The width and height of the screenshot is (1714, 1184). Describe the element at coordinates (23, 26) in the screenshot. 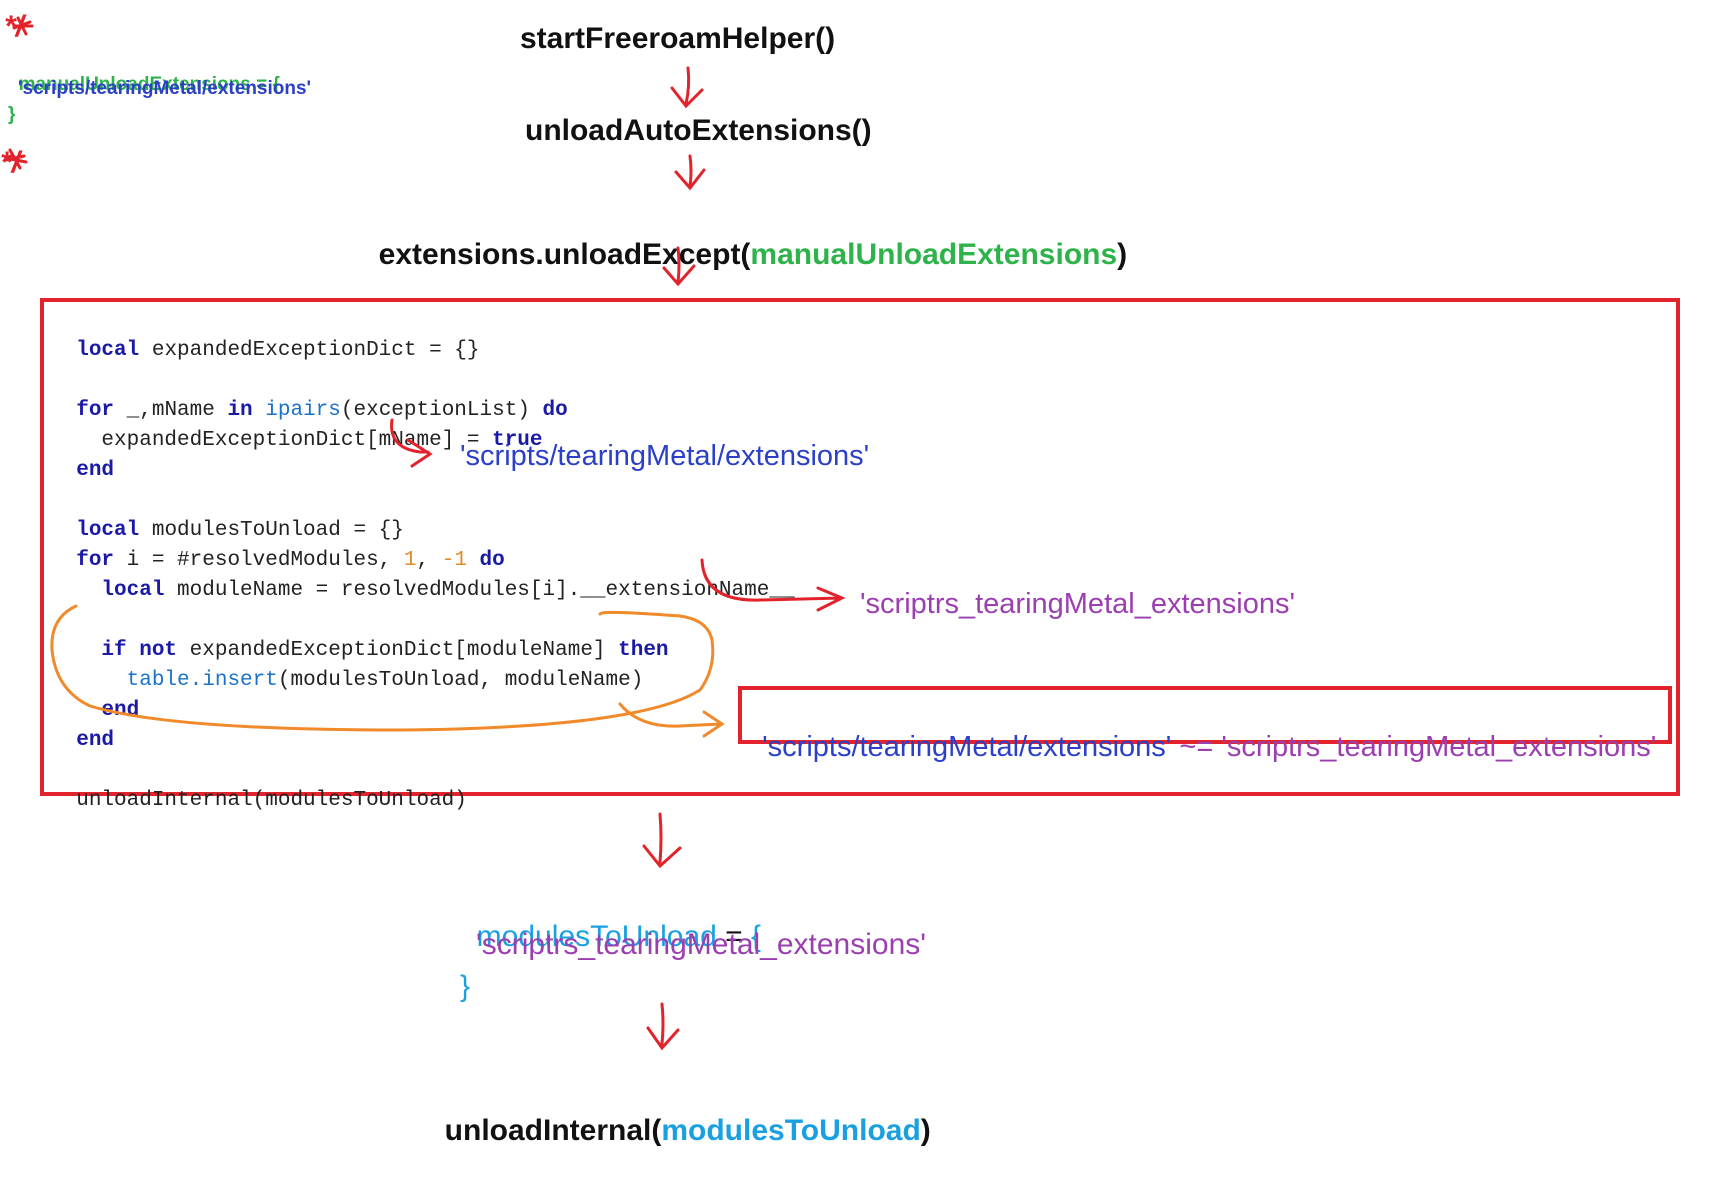

I see `comment-star-mark` at that location.